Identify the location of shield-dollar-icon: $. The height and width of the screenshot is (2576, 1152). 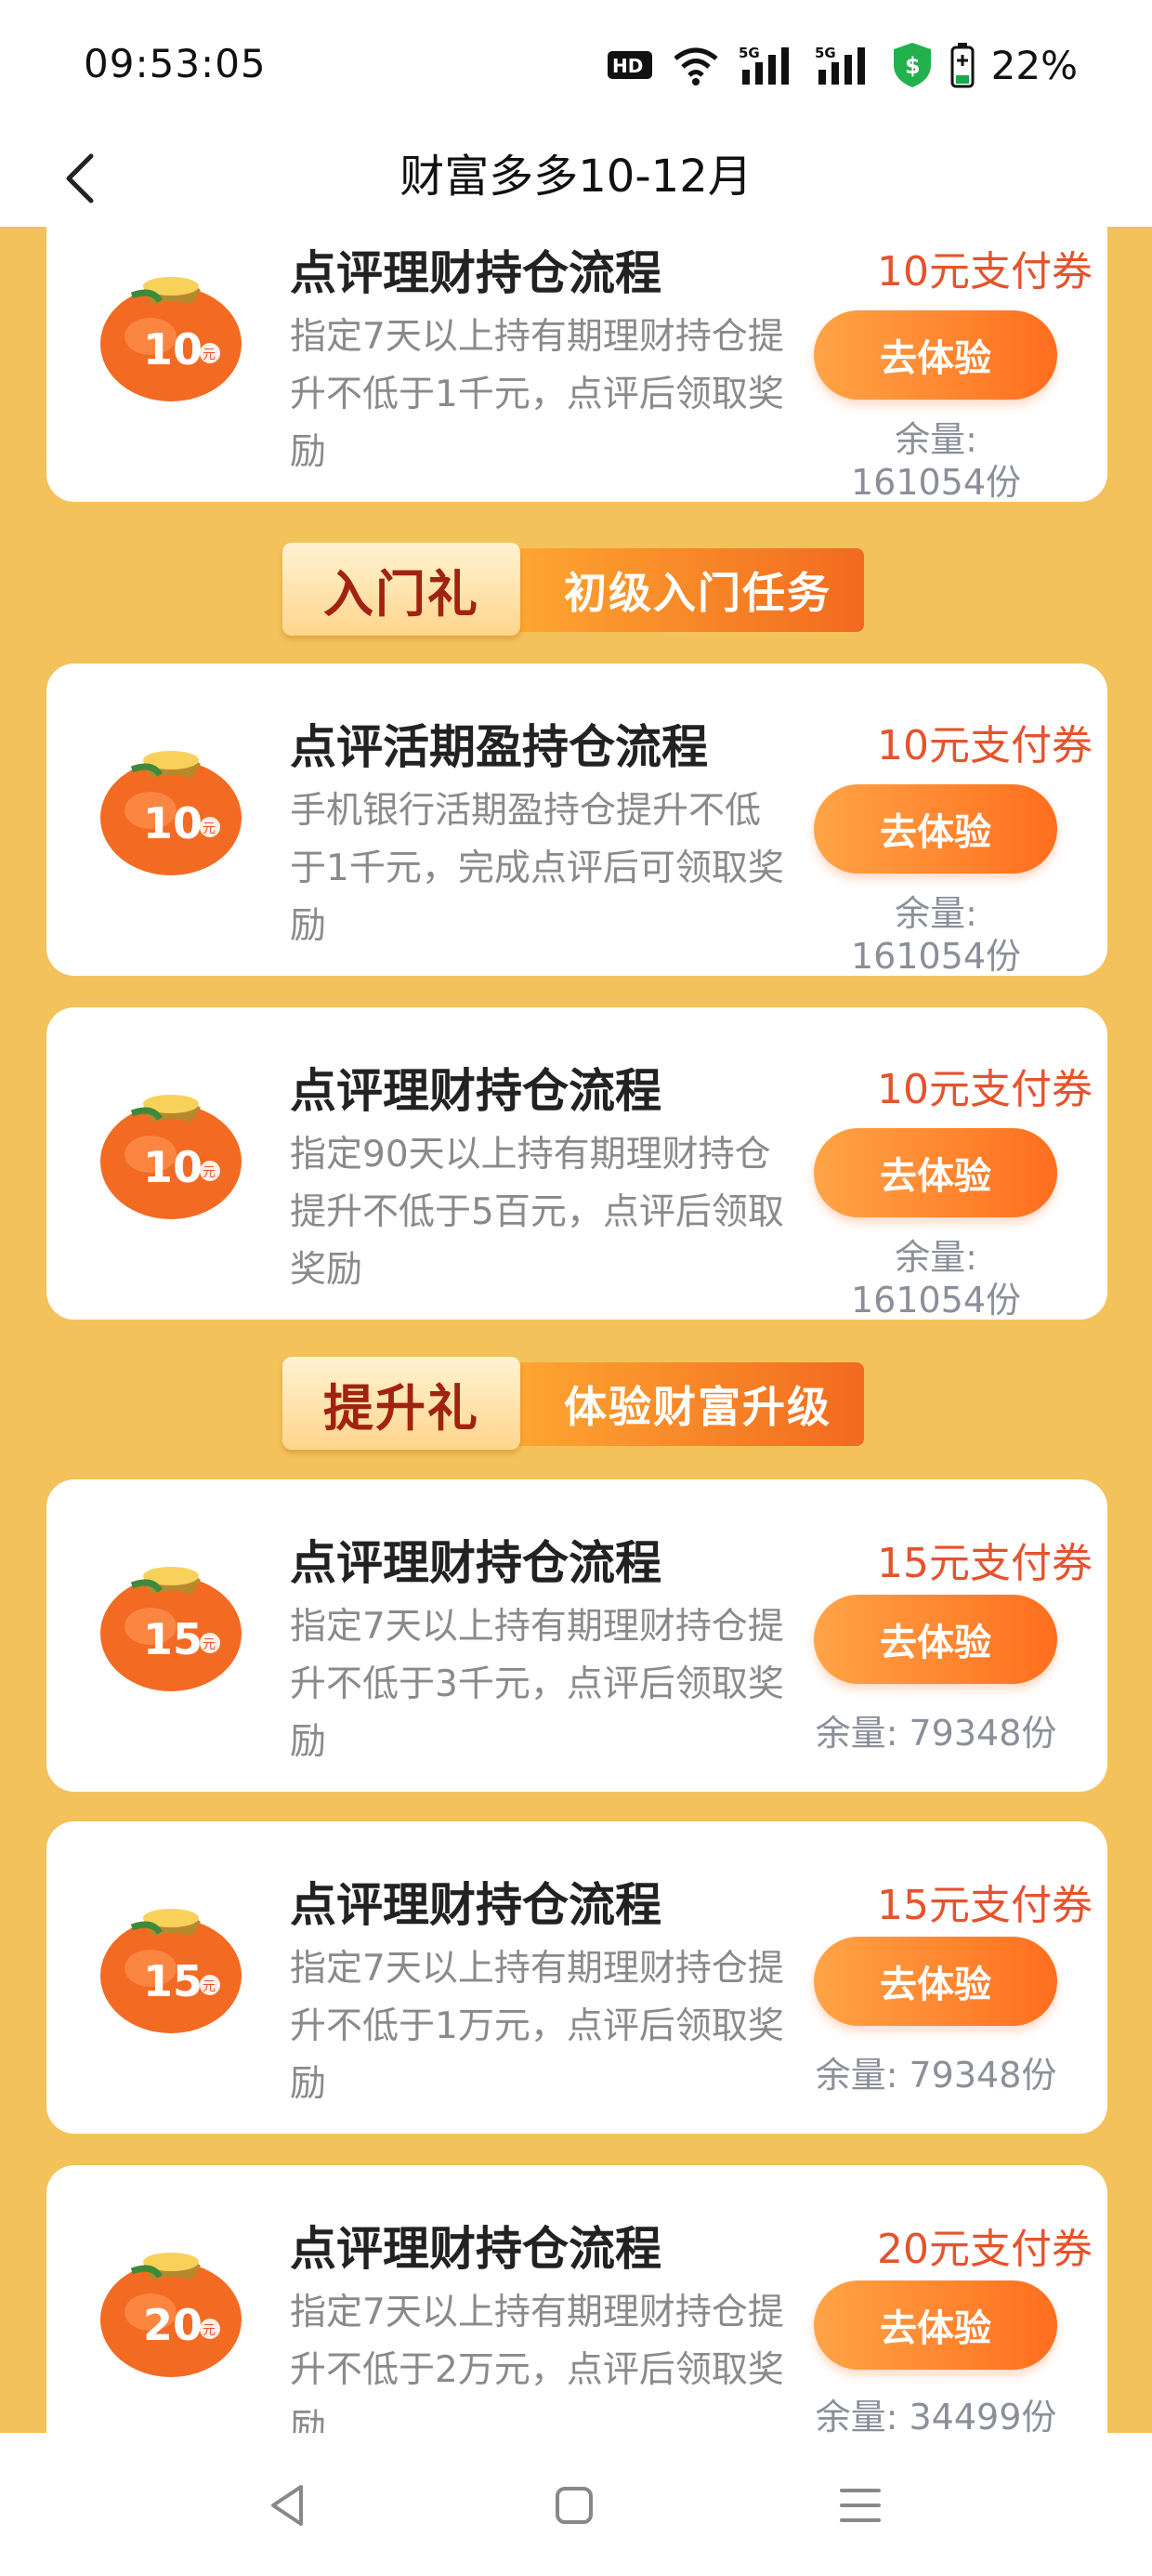
(912, 65).